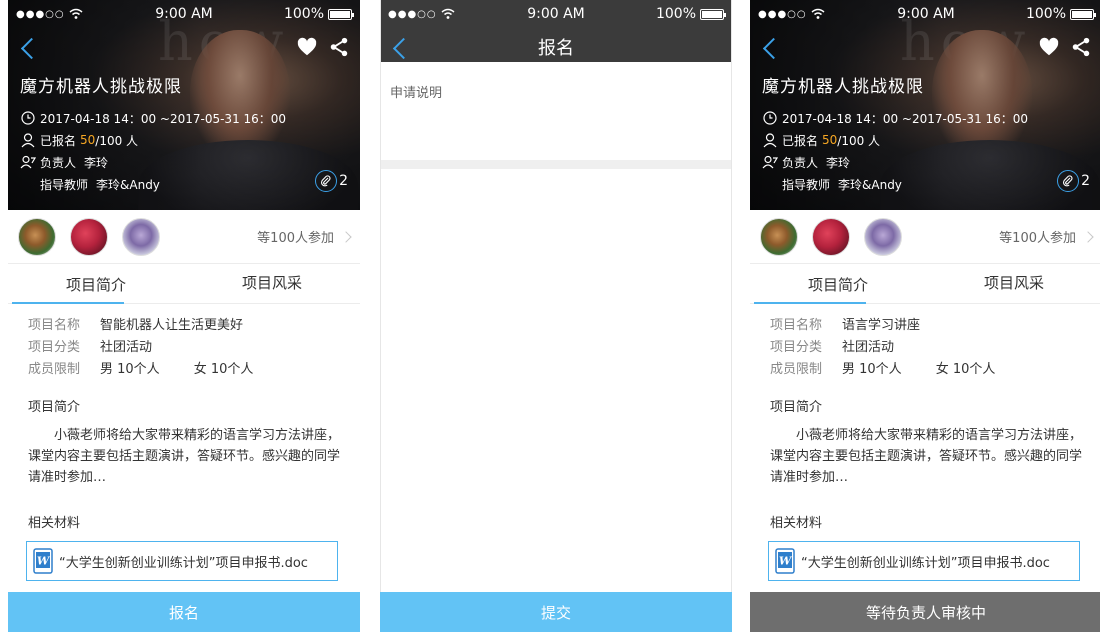 Image resolution: width=1100 pixels, height=632 pixels. I want to click on register-button: 报名, so click(184, 612).